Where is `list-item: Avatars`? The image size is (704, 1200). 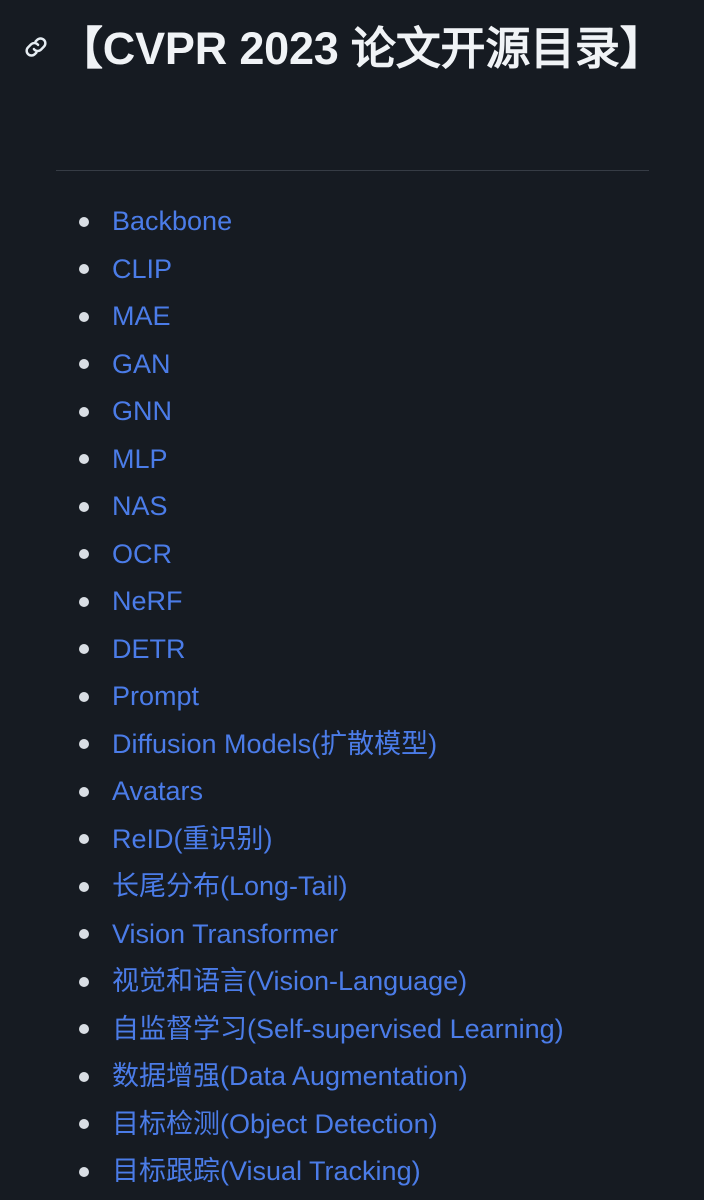
list-item: Avatars is located at coordinates (352, 792).